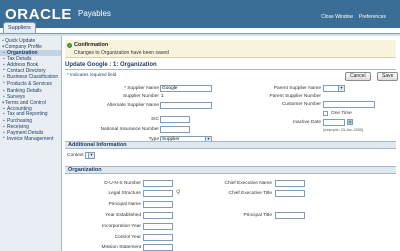 Image resolution: width=400 pixels, height=251 pixels. I want to click on page-title: Update Google : 1: Organization, so click(111, 65).